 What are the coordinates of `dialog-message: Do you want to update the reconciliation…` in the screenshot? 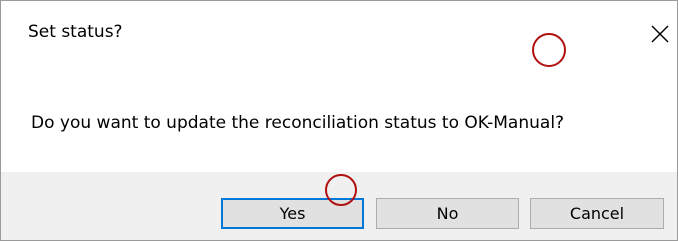 It's located at (298, 123).